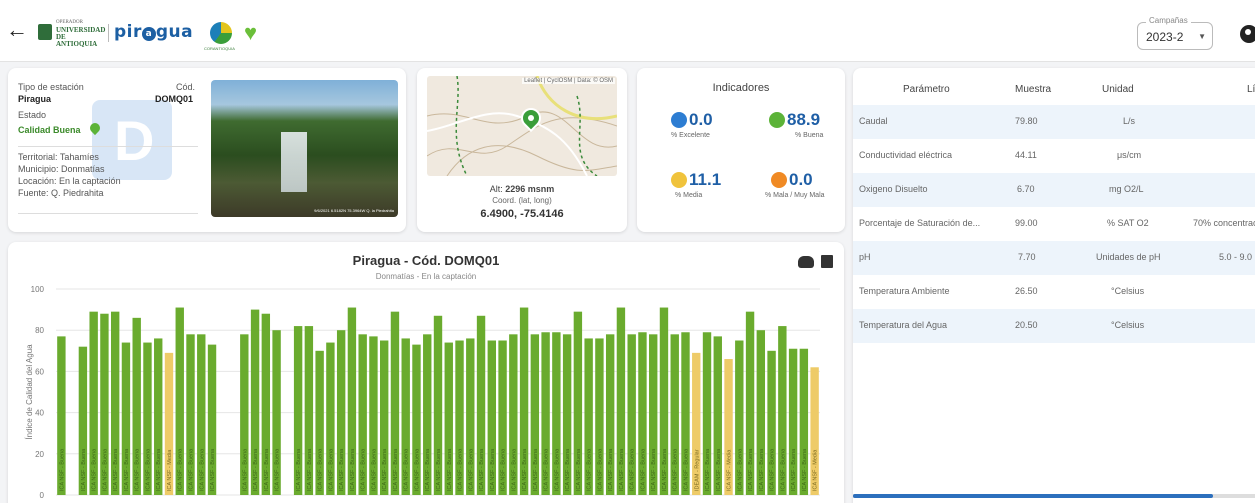 The width and height of the screenshot is (1255, 503). What do you see at coordinates (1202, 36) in the screenshot?
I see `chevron-down-icon: ▼` at bounding box center [1202, 36].